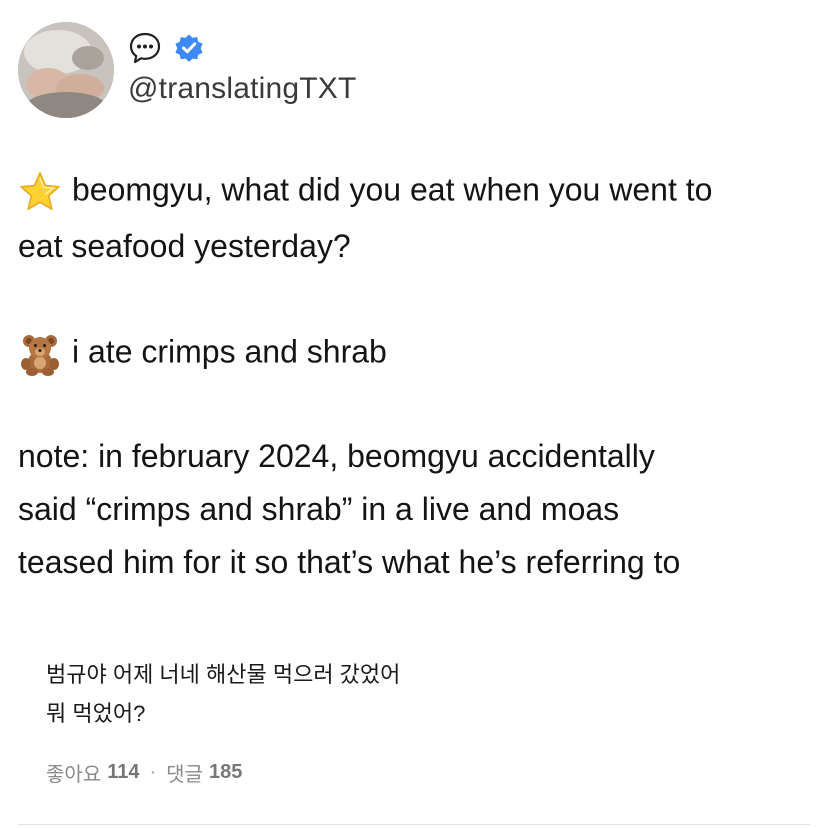  What do you see at coordinates (40, 192) in the screenshot?
I see `star-emoji-icon` at bounding box center [40, 192].